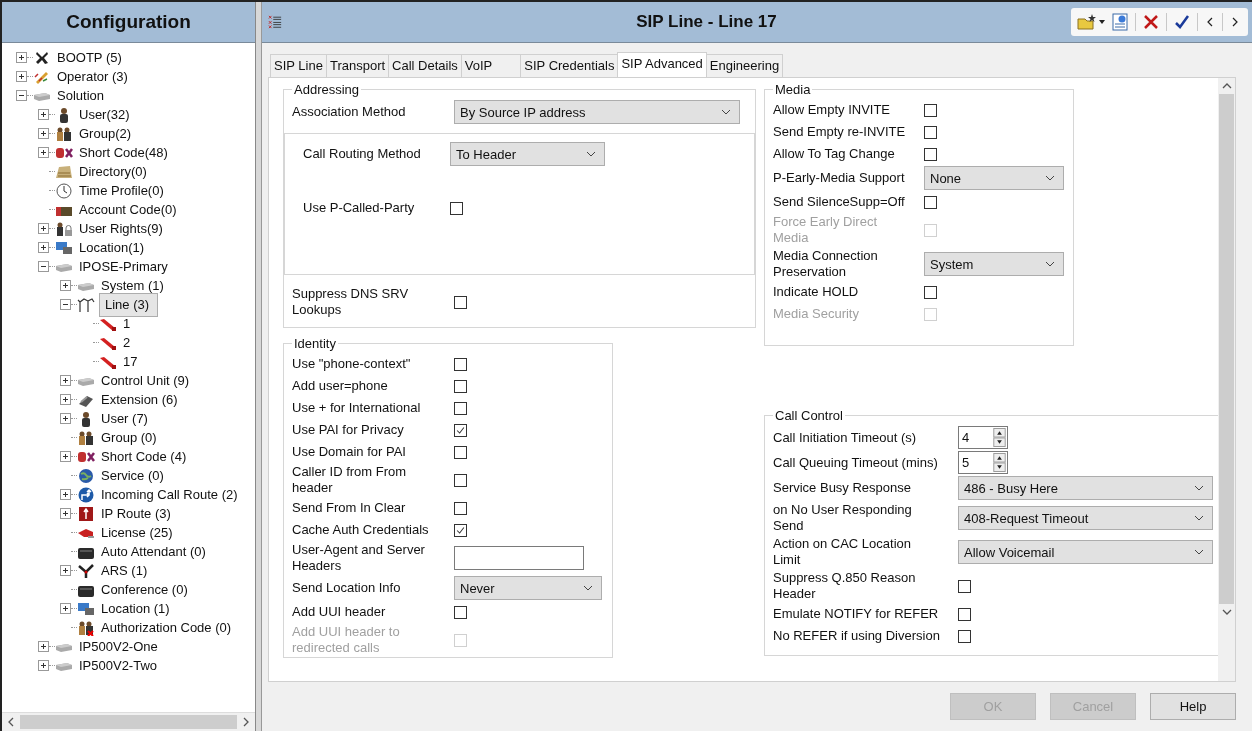  Describe the element at coordinates (1102, 22) in the screenshot. I see `caret-icon` at that location.